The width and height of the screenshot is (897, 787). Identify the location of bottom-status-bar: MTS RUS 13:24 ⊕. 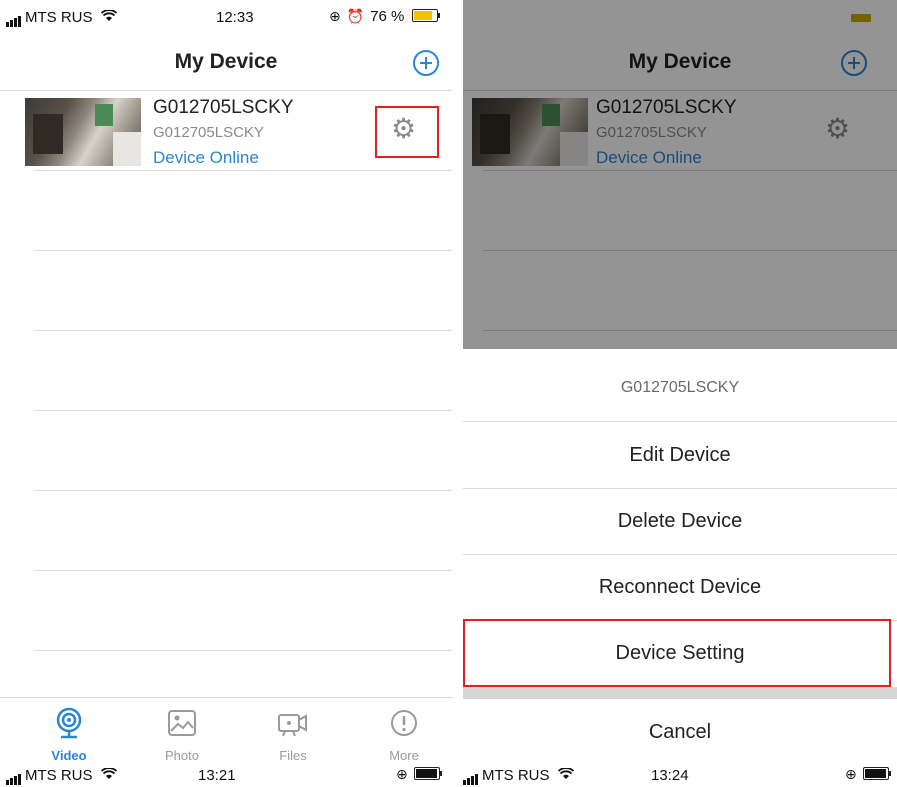
(680, 776).